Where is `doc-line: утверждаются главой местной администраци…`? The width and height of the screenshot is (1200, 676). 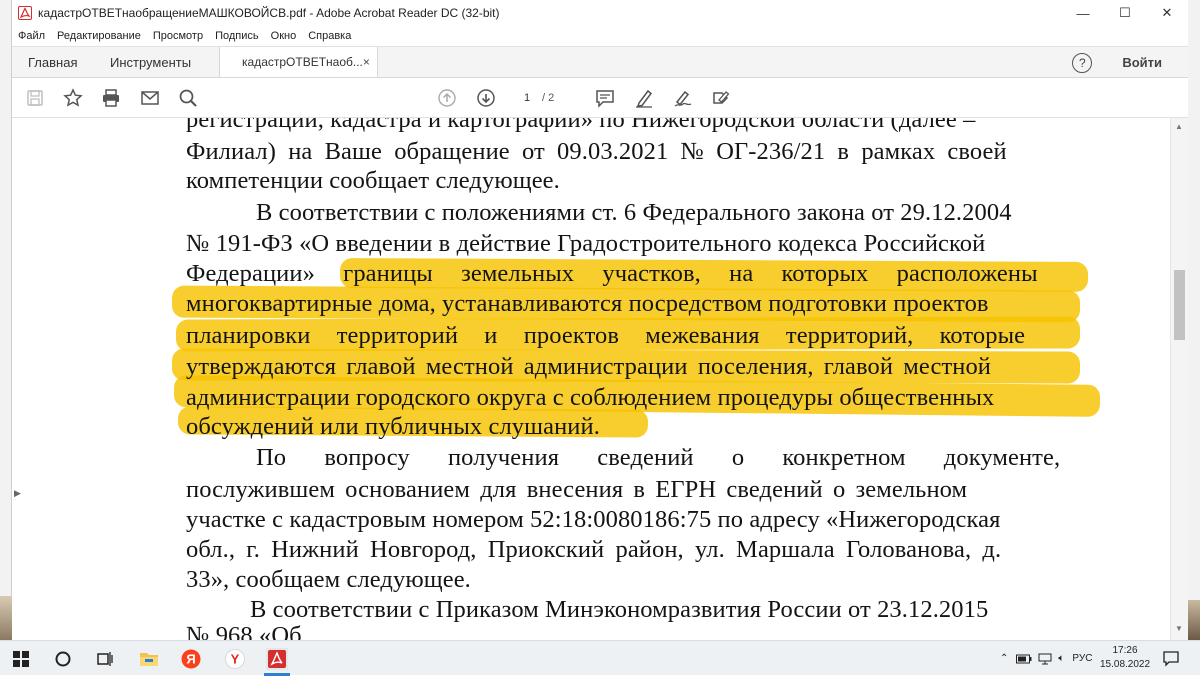
doc-line: утверждаются главой местной администраци… is located at coordinates (589, 366).